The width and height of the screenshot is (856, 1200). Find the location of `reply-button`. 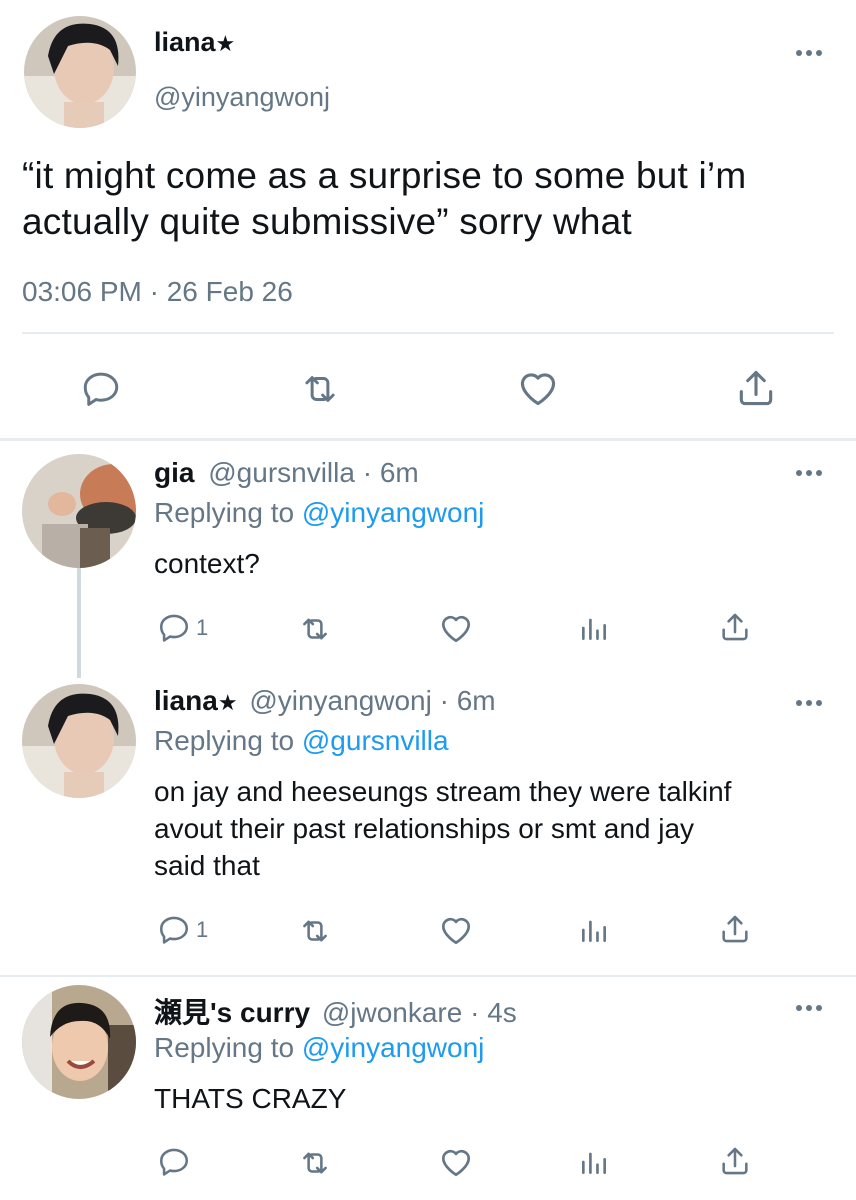

reply-button is located at coordinates (176, 1162).